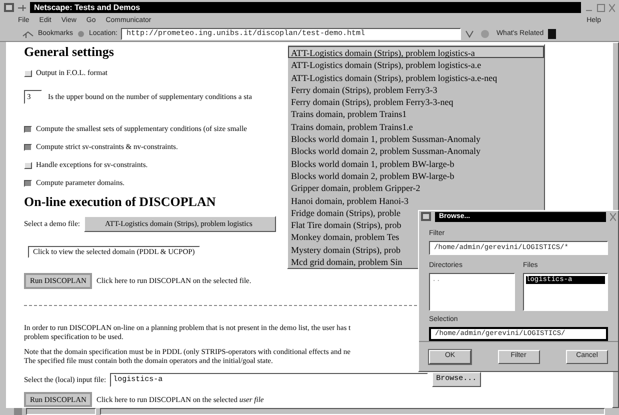  Describe the element at coordinates (416, 200) in the screenshot. I see `dropdown-item: Hanoi domain, problem Hanoi-3` at that location.